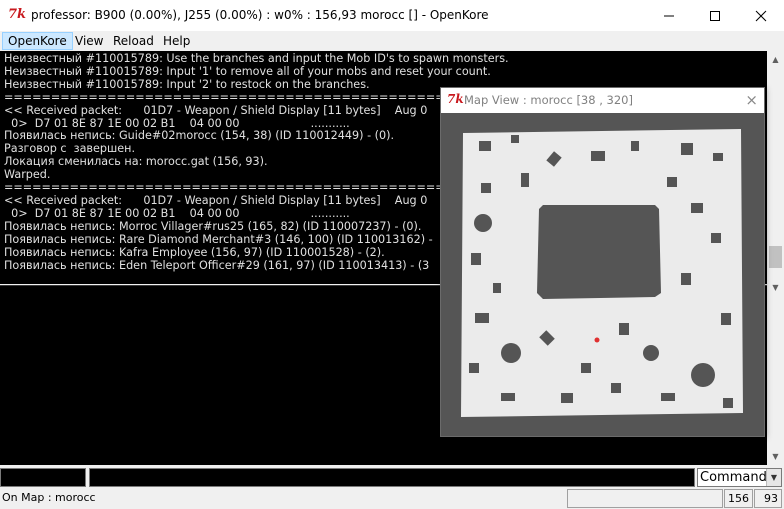 This screenshot has height=509, width=784. What do you see at coordinates (645, 498) in the screenshot?
I see `status-empty-field` at bounding box center [645, 498].